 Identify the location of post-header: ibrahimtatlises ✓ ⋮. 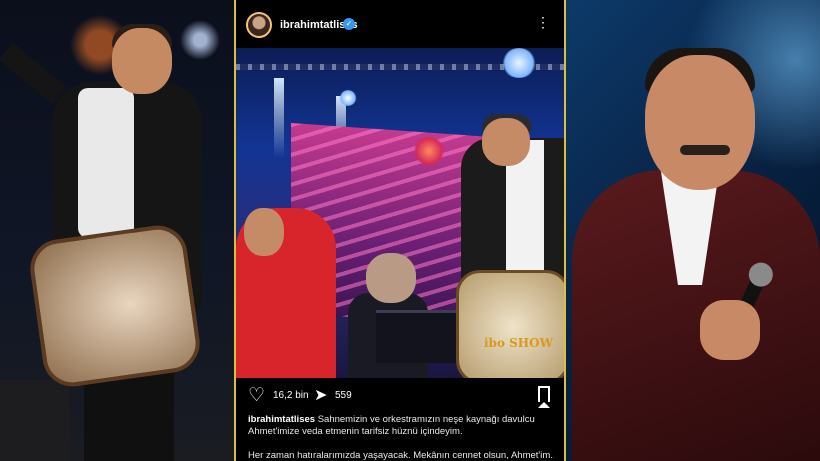
(400, 24).